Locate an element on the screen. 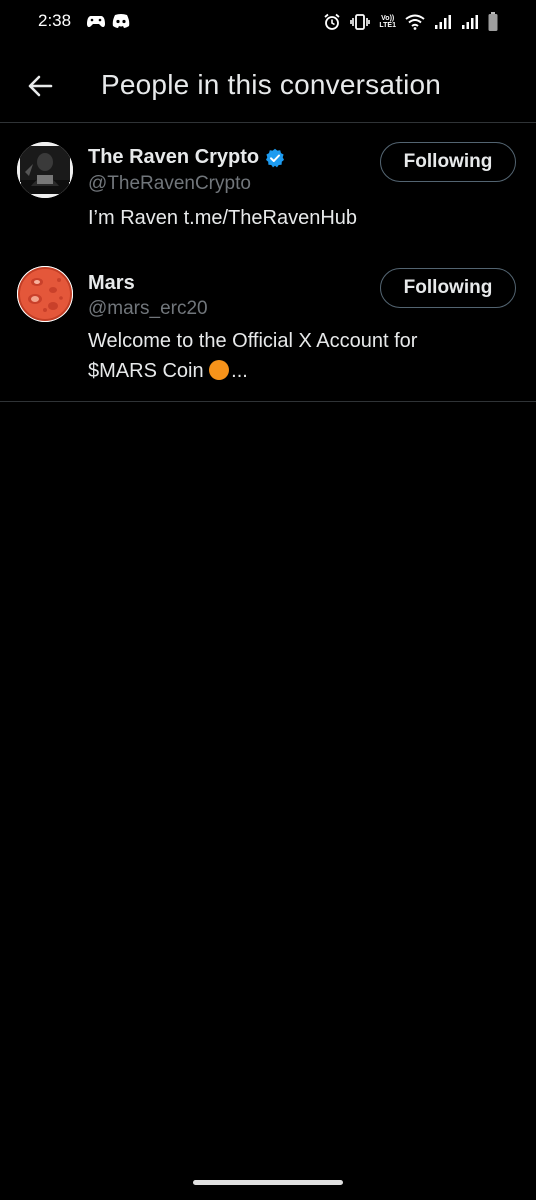 This screenshot has height=1200, width=536. back-button is located at coordinates (40, 86).